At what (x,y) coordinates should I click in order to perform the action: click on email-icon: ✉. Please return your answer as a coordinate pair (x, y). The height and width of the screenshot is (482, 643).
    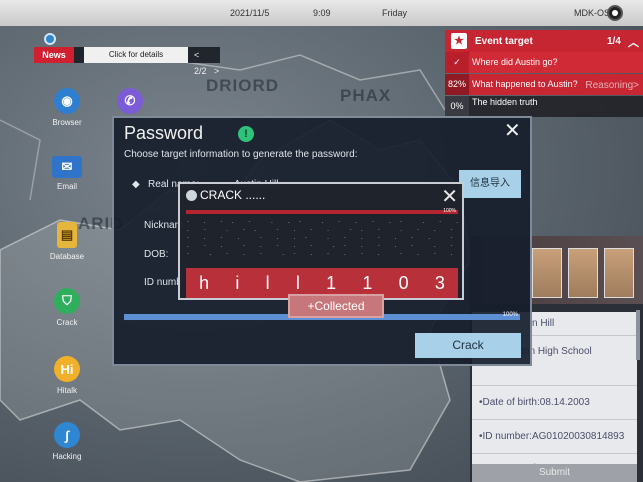
    Looking at the image, I should click on (67, 167).